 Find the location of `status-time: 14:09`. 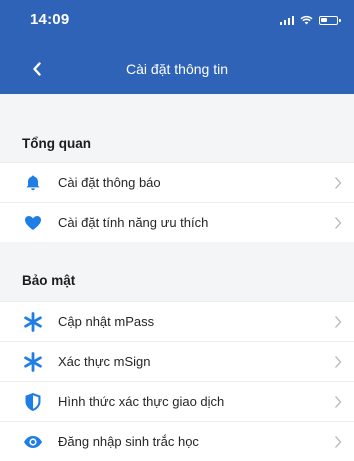

status-time: 14:09 is located at coordinates (50, 19).